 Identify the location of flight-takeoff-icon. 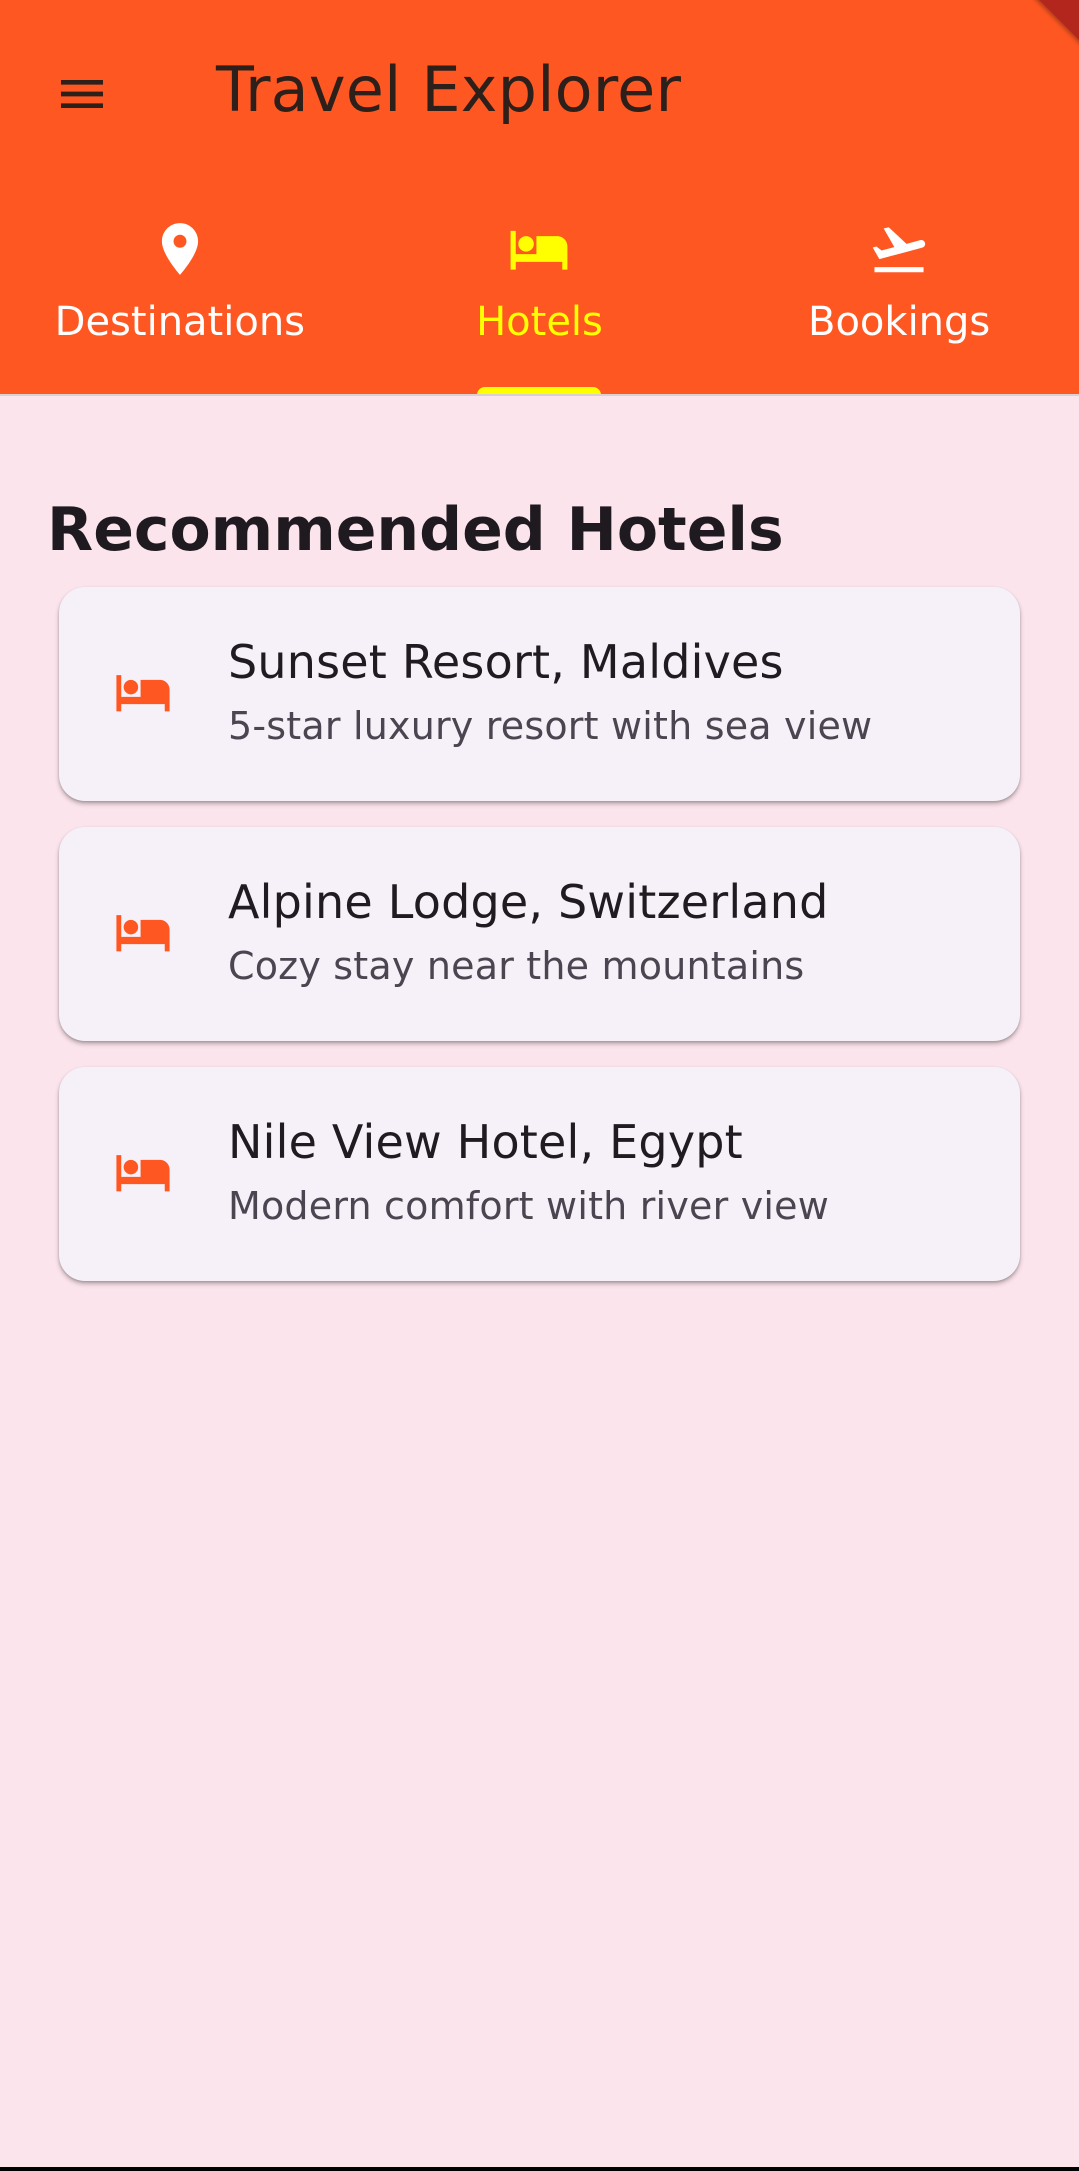
(899, 249).